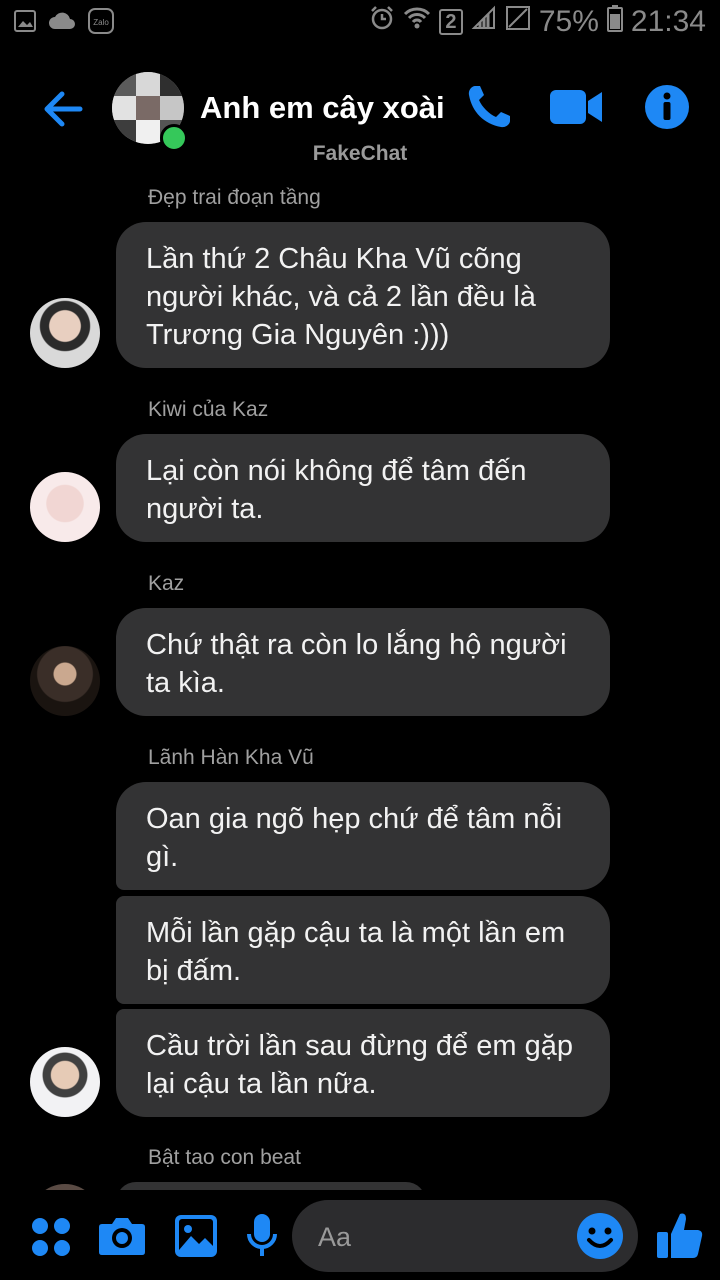  I want to click on chat-header: Anh em cây xoài FakeChat, so click(360, 116).